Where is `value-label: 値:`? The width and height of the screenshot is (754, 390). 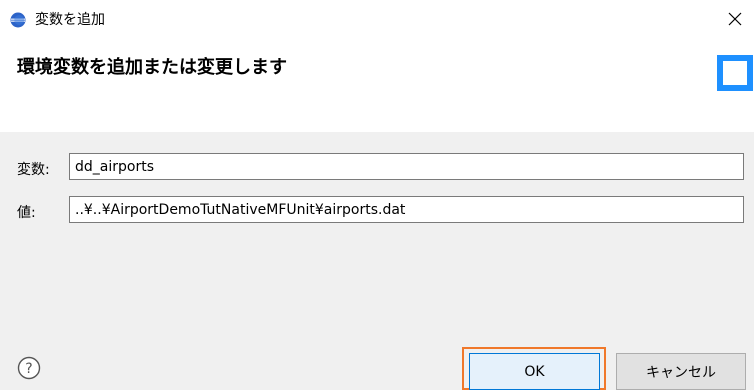
value-label: 値: is located at coordinates (26, 213).